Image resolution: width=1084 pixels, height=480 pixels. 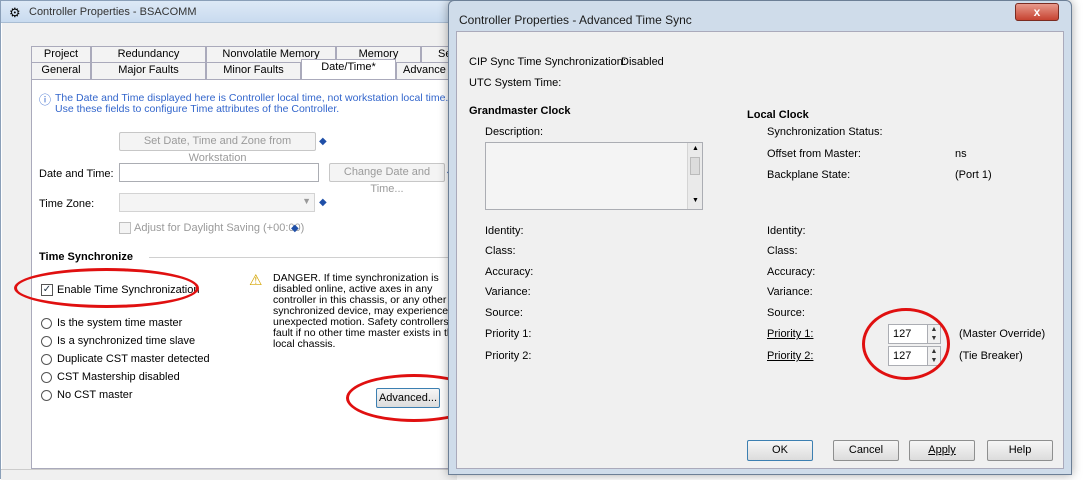 What do you see at coordinates (508, 334) in the screenshot?
I see `gm-priority1-label: Priority 1:` at bounding box center [508, 334].